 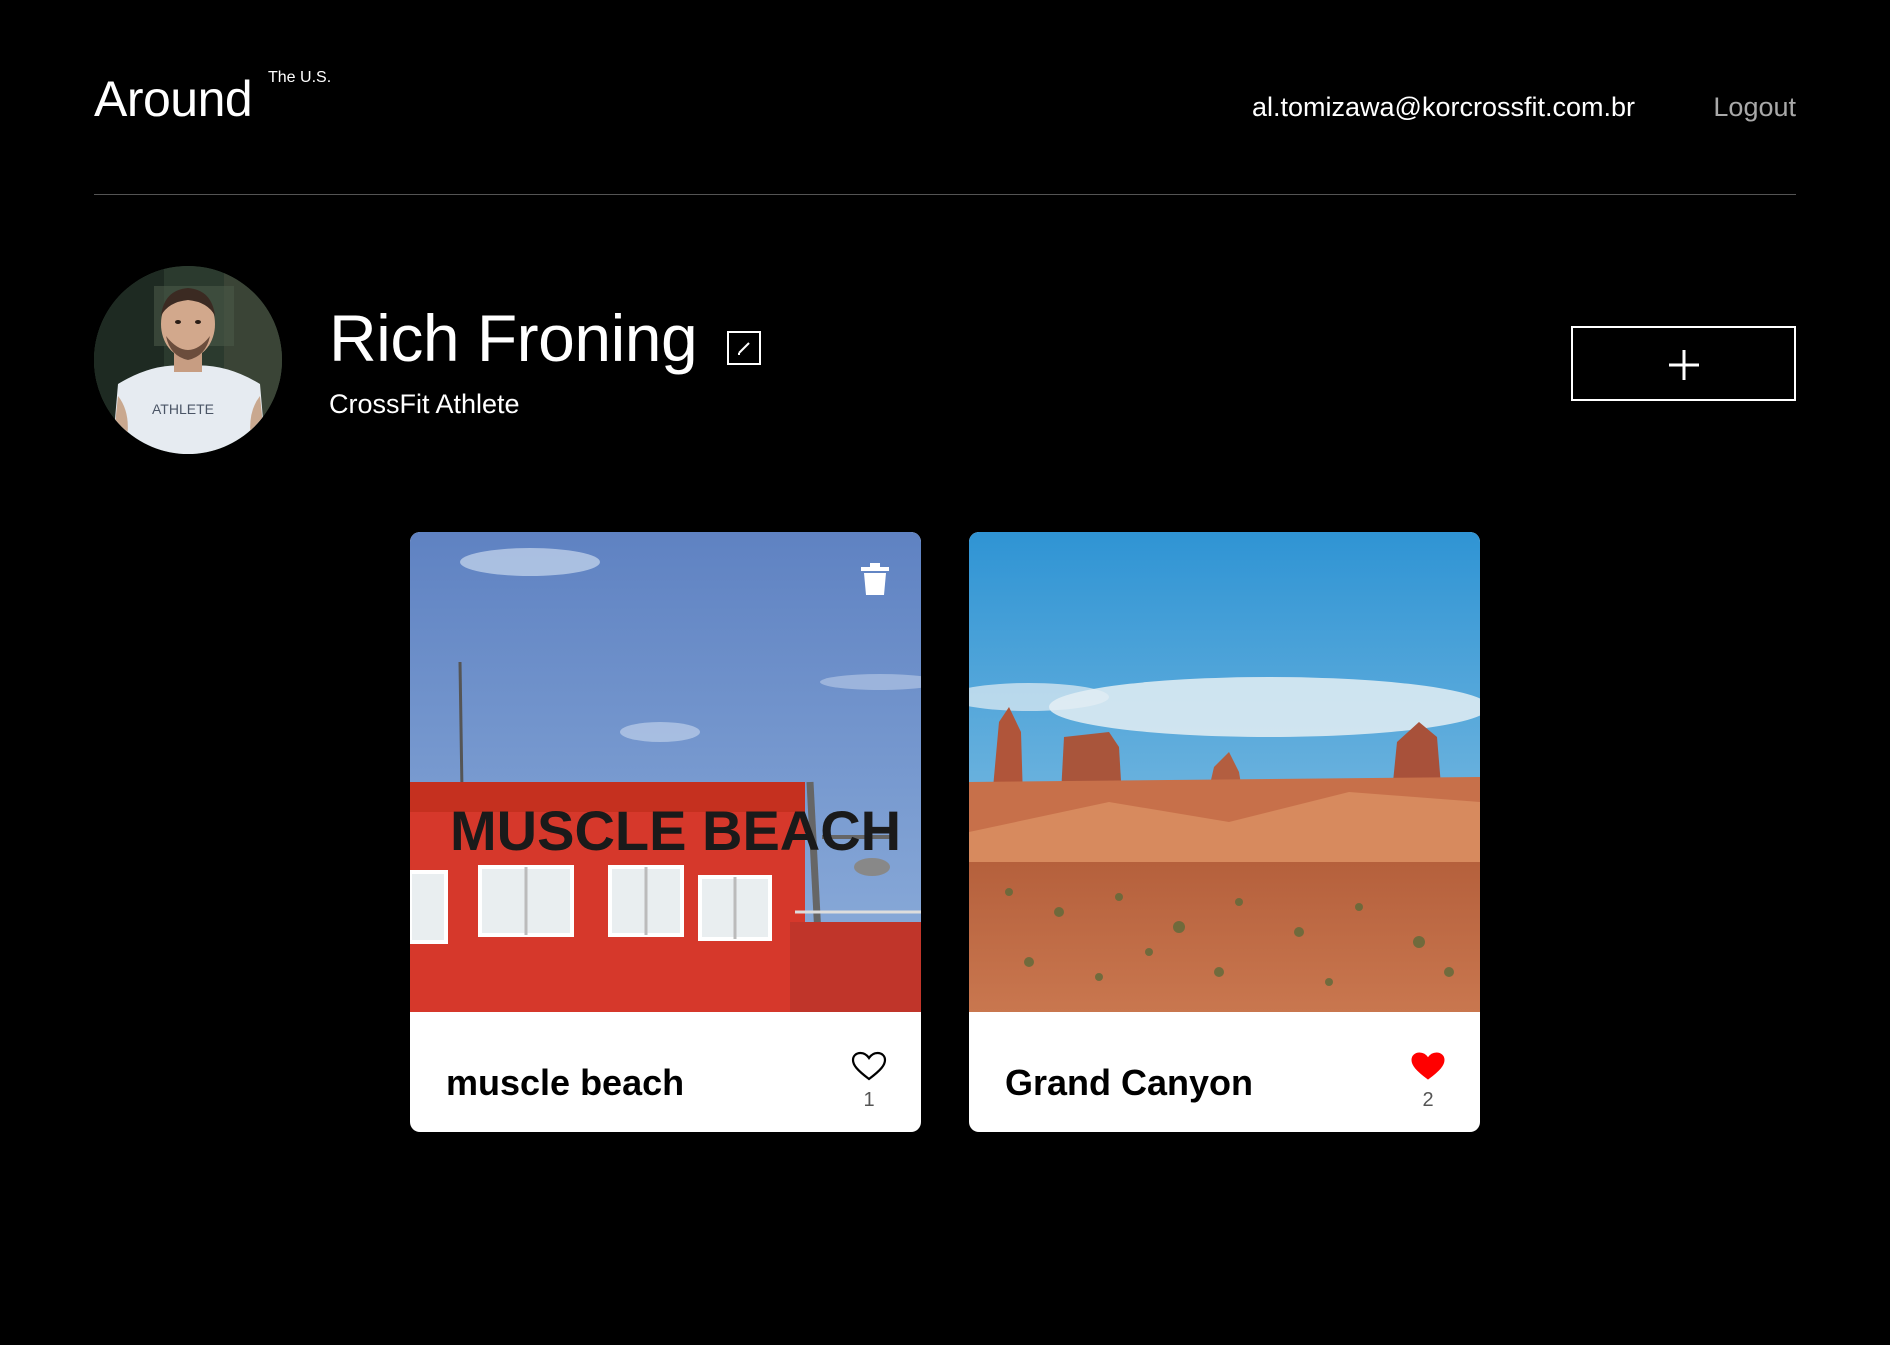 I want to click on muscle-beach-sign: MUSCLE BEACH, so click(x=675, y=830).